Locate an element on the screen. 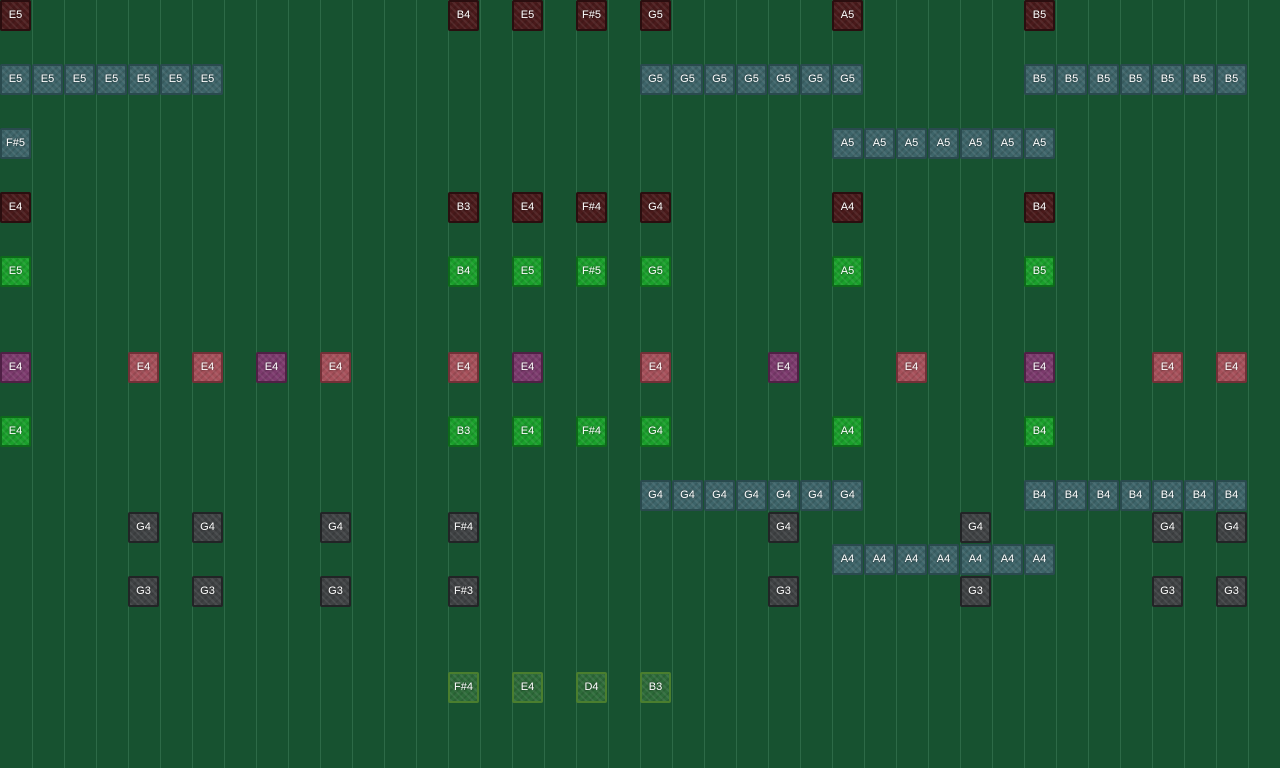 This screenshot has width=1280, height=768. note-block: D4 is located at coordinates (591, 687).